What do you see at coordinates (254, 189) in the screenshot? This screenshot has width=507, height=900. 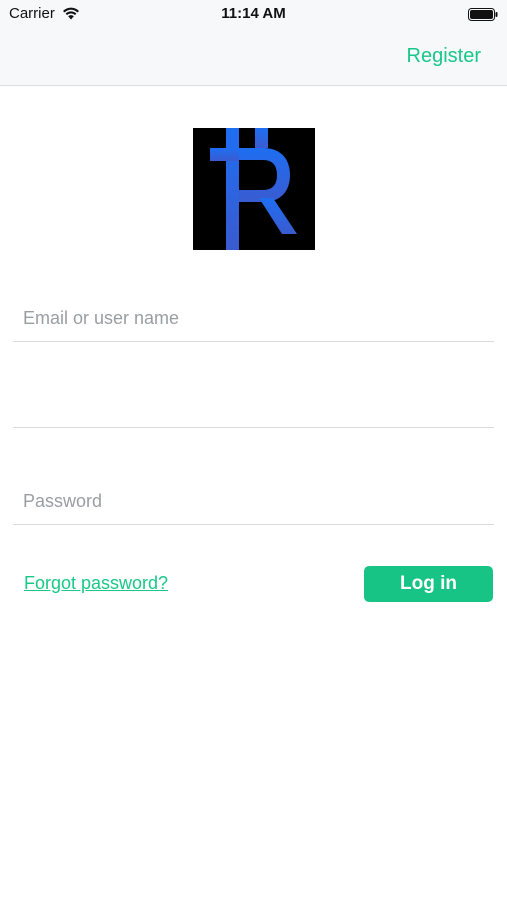 I see `app-logo-r-icon` at bounding box center [254, 189].